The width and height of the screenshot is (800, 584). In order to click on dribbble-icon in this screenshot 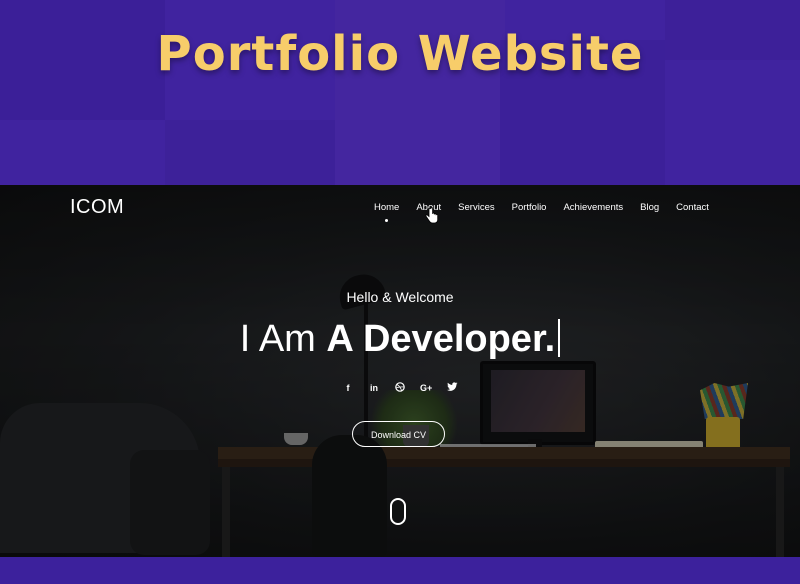, I will do `click(400, 388)`.